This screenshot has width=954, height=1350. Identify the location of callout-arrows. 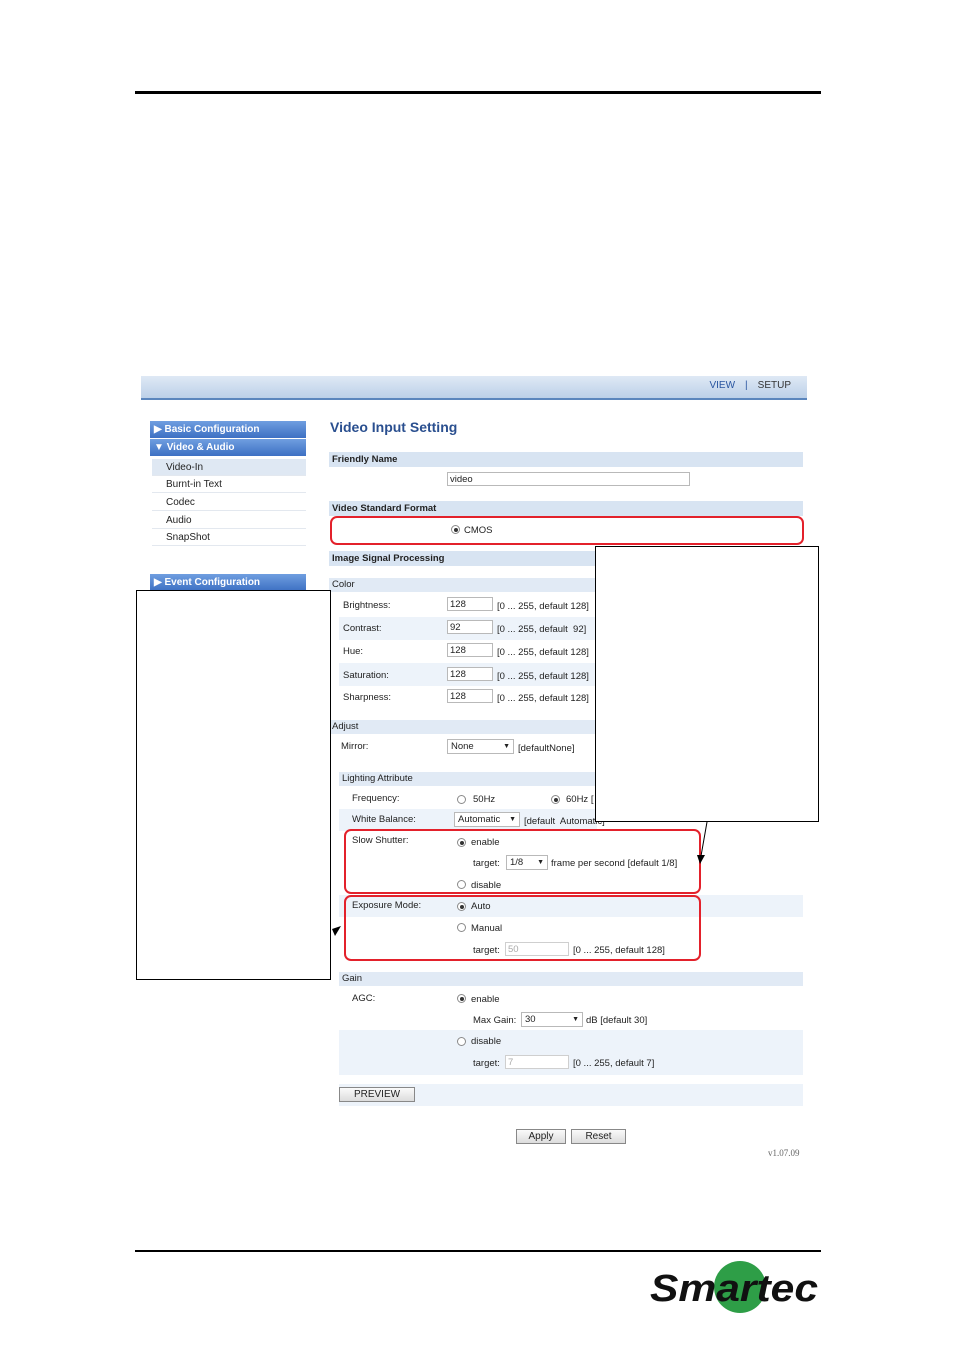
(520, 878).